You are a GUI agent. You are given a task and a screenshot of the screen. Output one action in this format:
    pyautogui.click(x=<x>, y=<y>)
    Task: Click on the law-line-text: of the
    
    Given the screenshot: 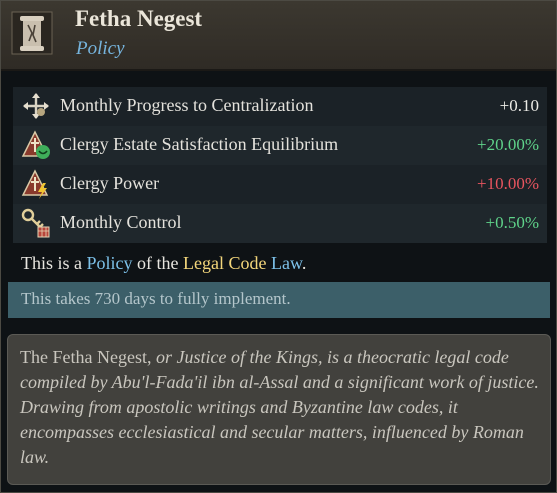 What is the action you would take?
    pyautogui.click(x=157, y=263)
    